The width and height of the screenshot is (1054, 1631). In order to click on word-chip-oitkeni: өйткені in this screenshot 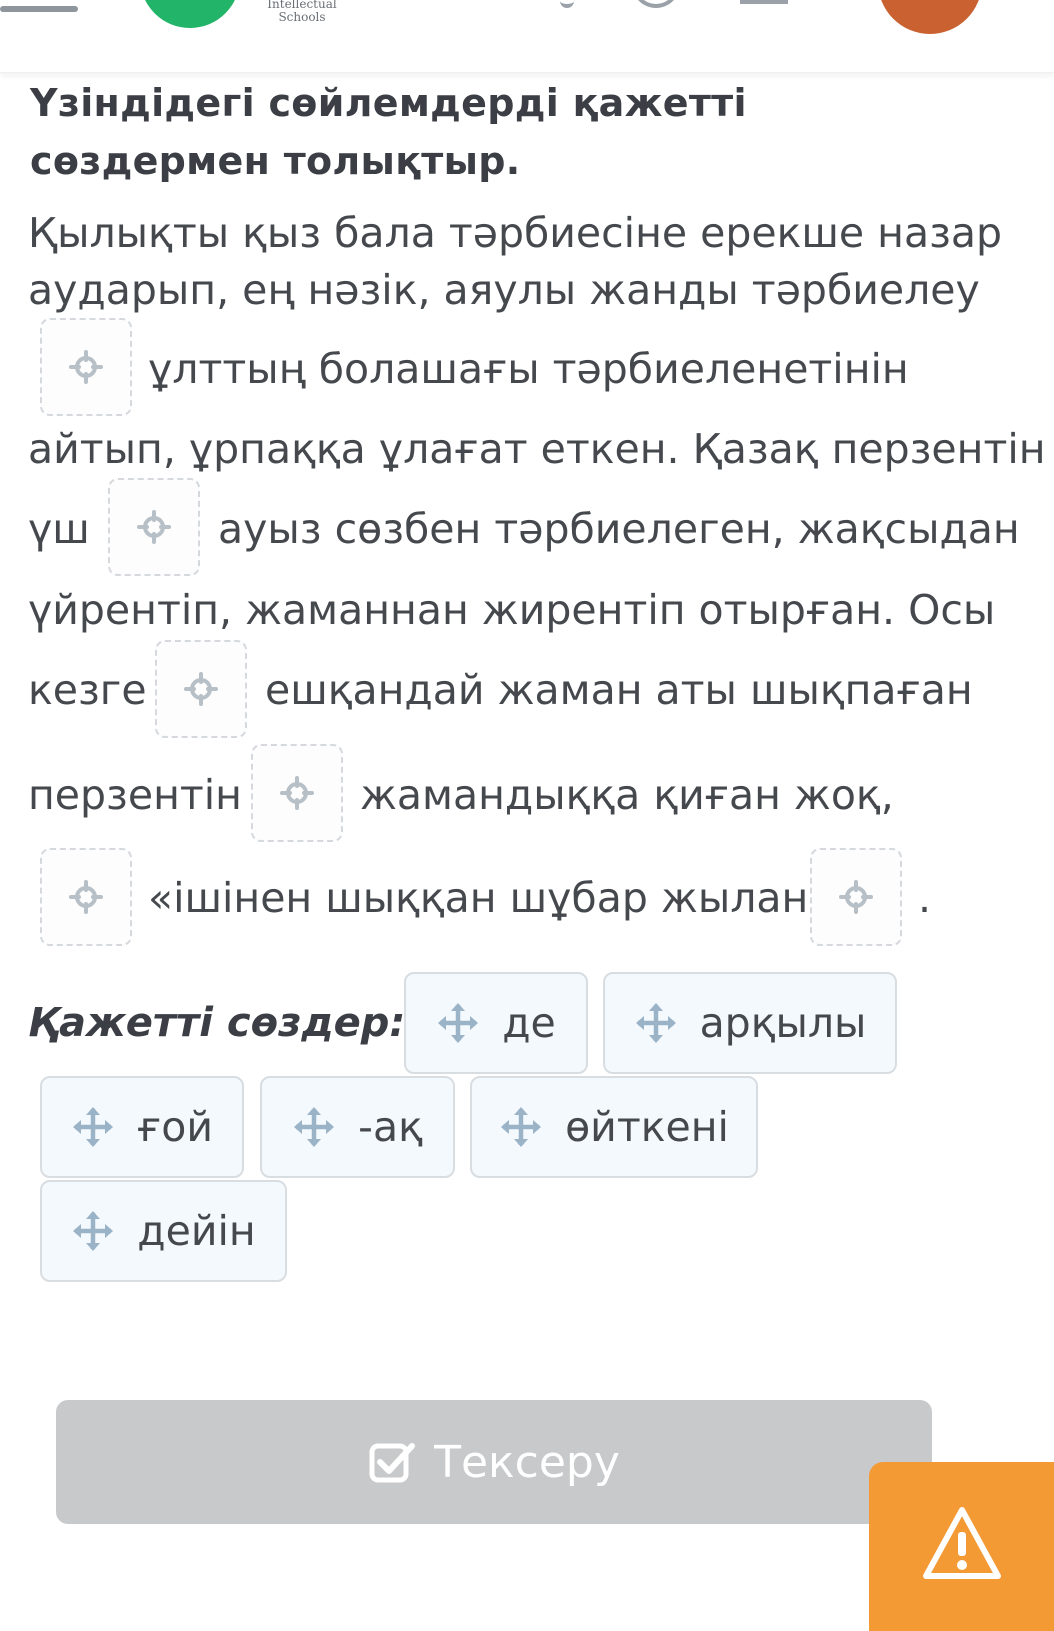, I will do `click(614, 1127)`.